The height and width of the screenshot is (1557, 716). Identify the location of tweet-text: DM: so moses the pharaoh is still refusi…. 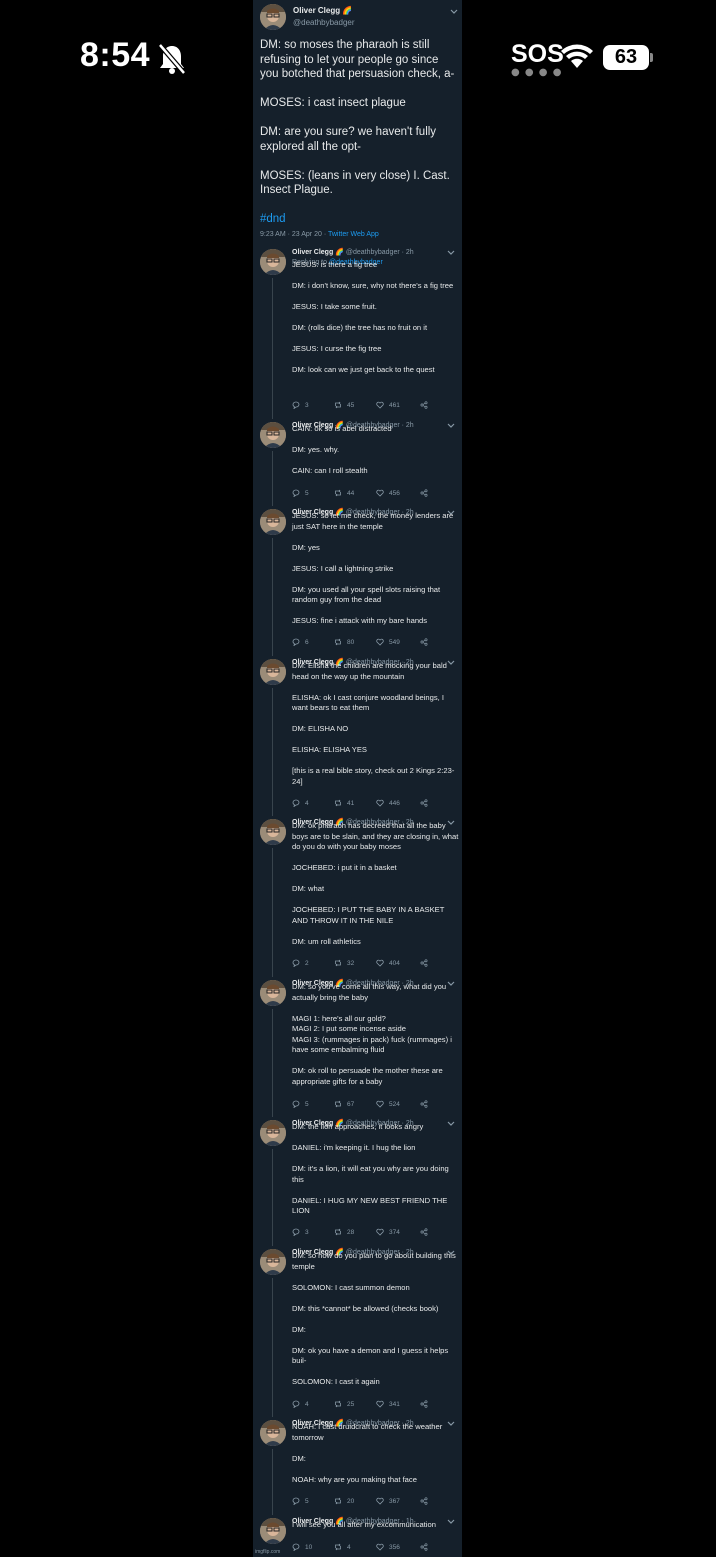
(357, 117).